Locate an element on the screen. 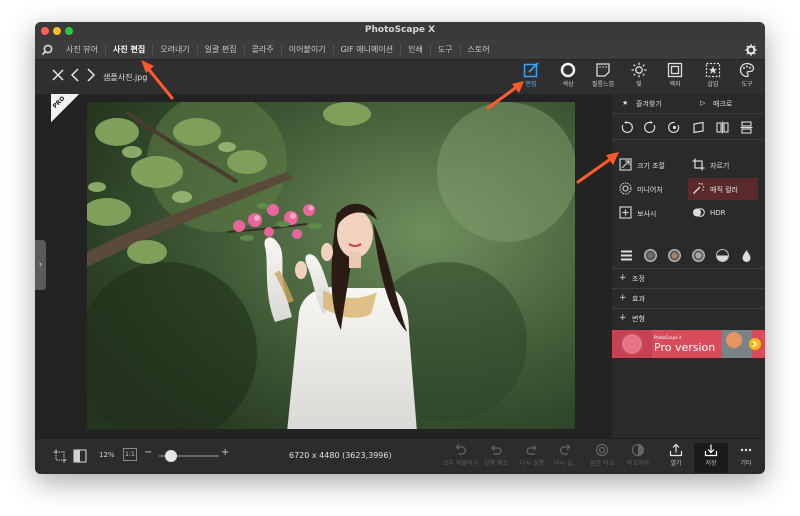 Image resolution: width=800 pixels, height=516 pixels. zoom-slider-knob is located at coordinates (171, 456).